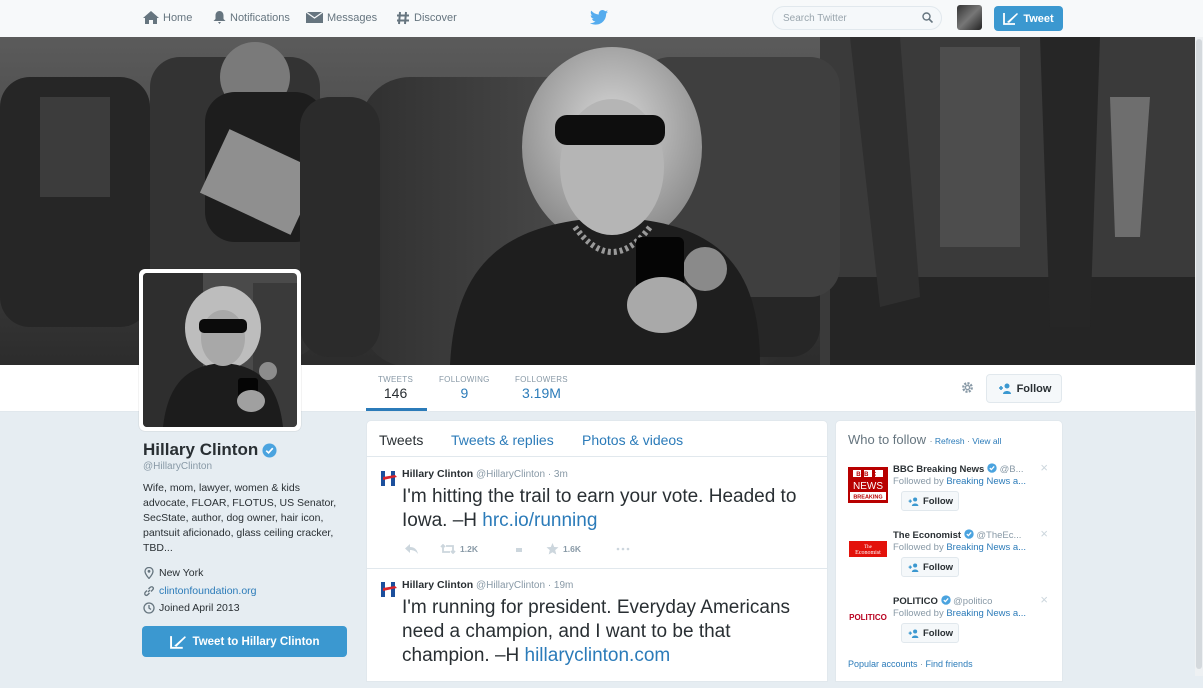  I want to click on who-to-follow-title: Who to follow, so click(887, 439).